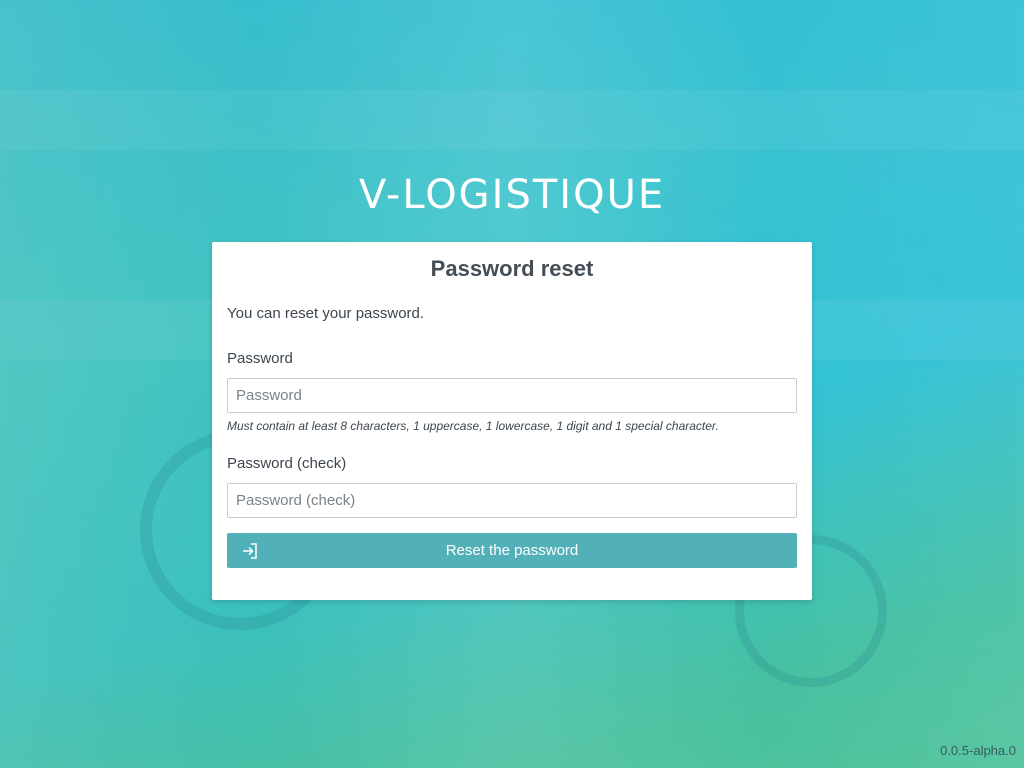 Image resolution: width=1024 pixels, height=768 pixels. Describe the element at coordinates (512, 395) in the screenshot. I see `password-input` at that location.